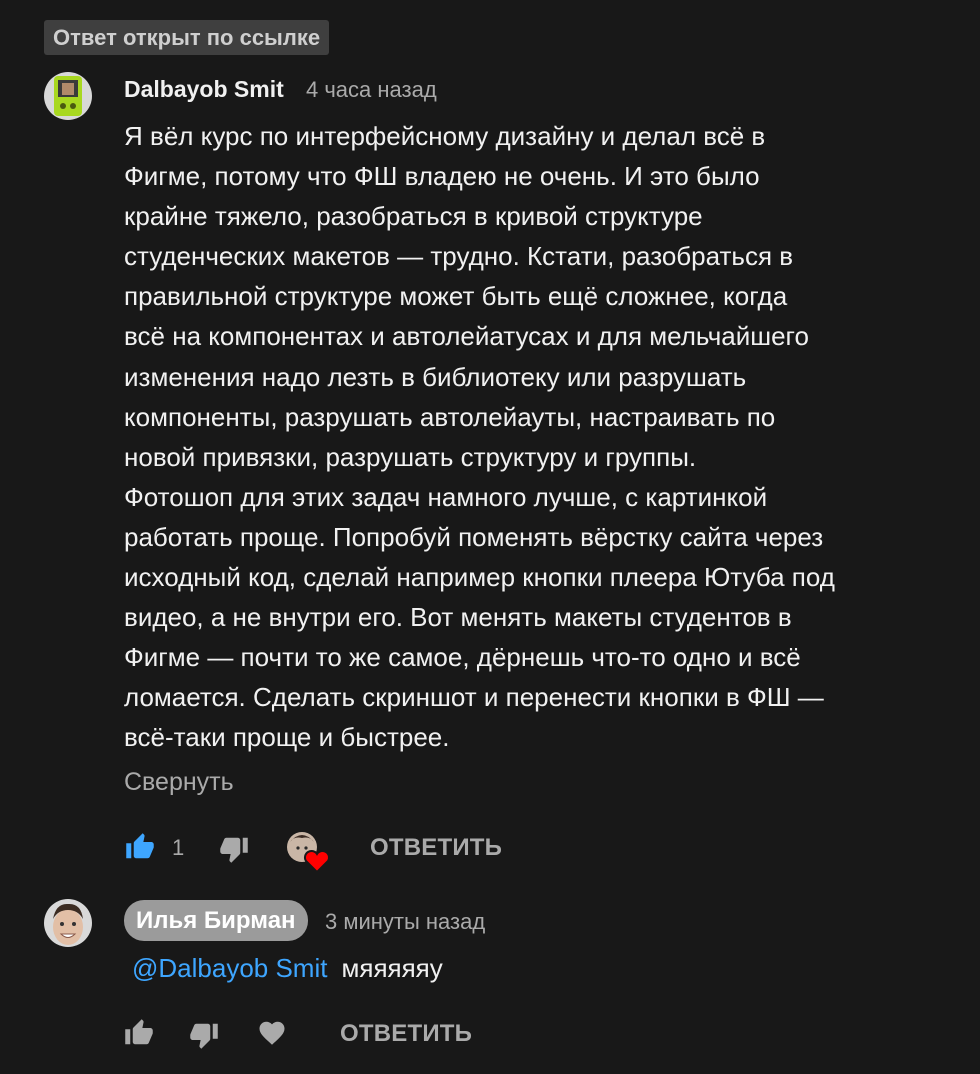  What do you see at coordinates (139, 1035) in the screenshot?
I see `thumbs-up-icon` at bounding box center [139, 1035].